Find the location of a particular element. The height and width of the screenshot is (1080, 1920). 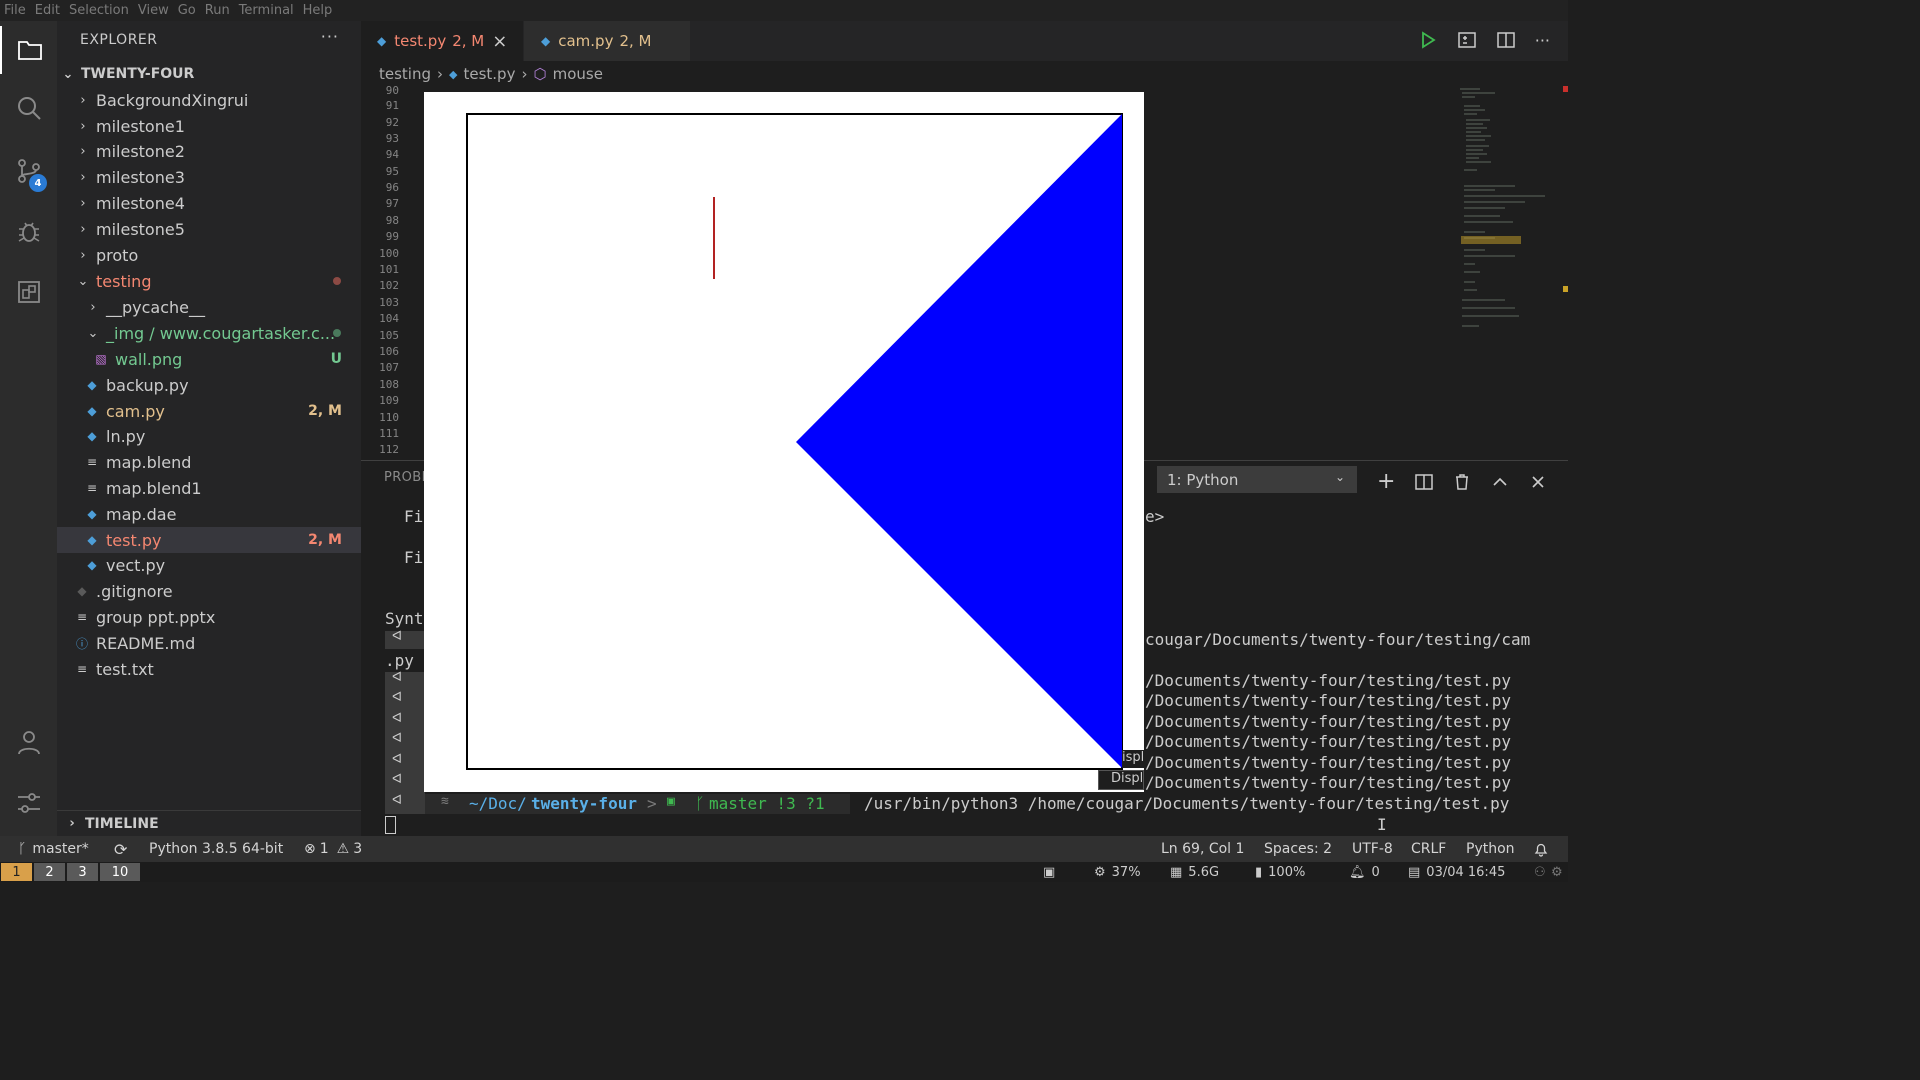

run-icon is located at coordinates (1428, 40).